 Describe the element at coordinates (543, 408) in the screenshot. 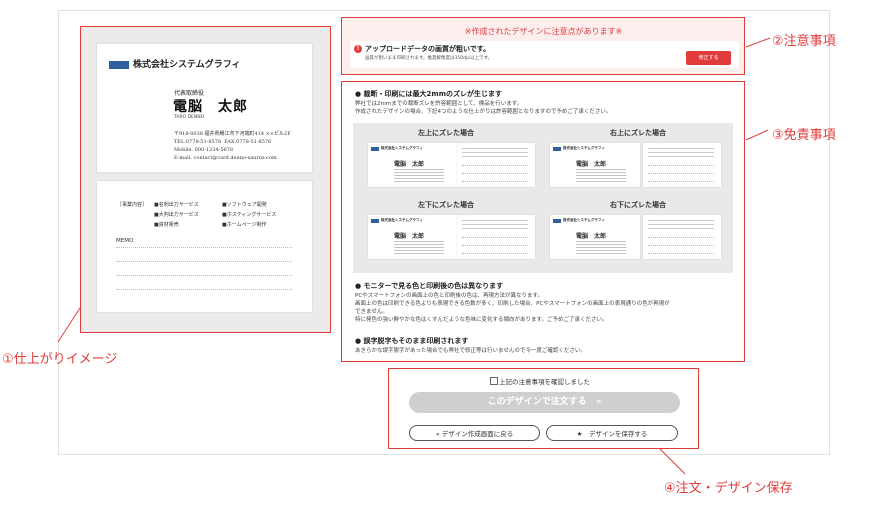

I see `annotation-box-order` at that location.